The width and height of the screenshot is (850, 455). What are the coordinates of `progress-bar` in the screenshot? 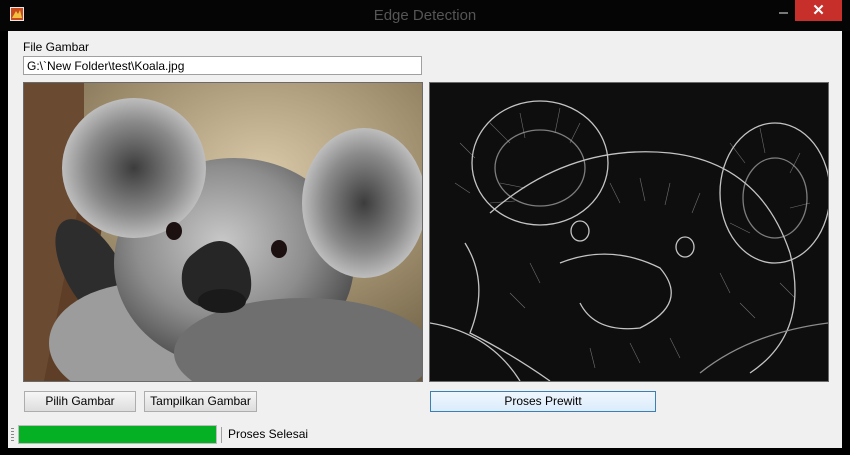 It's located at (117, 434).